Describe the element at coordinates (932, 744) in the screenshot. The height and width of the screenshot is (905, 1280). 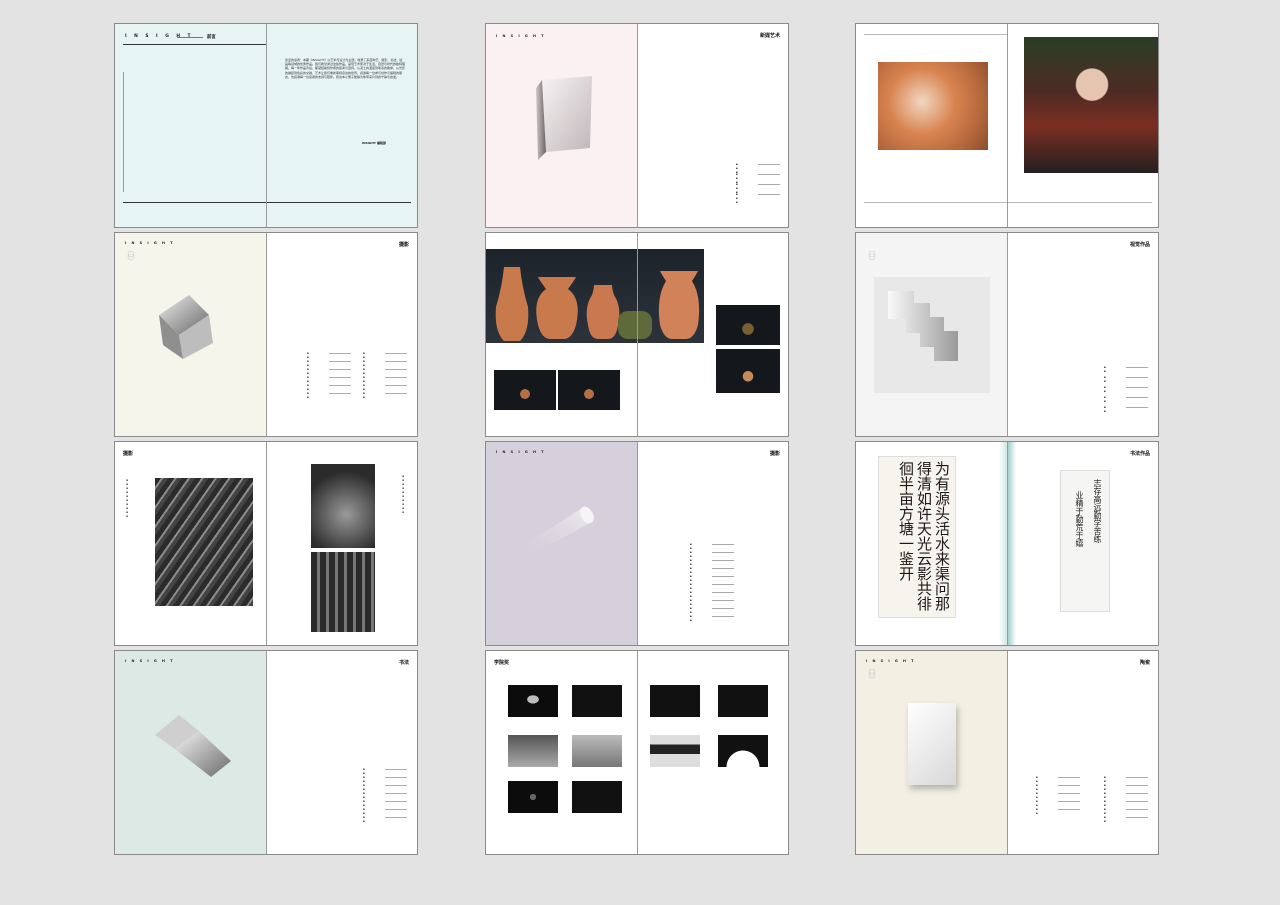
I see `paper-stack-render` at that location.